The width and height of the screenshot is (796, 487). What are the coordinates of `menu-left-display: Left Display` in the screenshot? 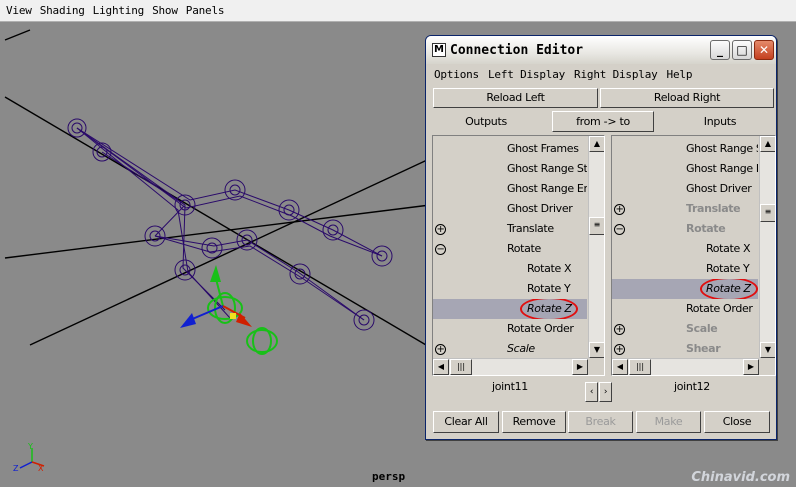 It's located at (526, 76).